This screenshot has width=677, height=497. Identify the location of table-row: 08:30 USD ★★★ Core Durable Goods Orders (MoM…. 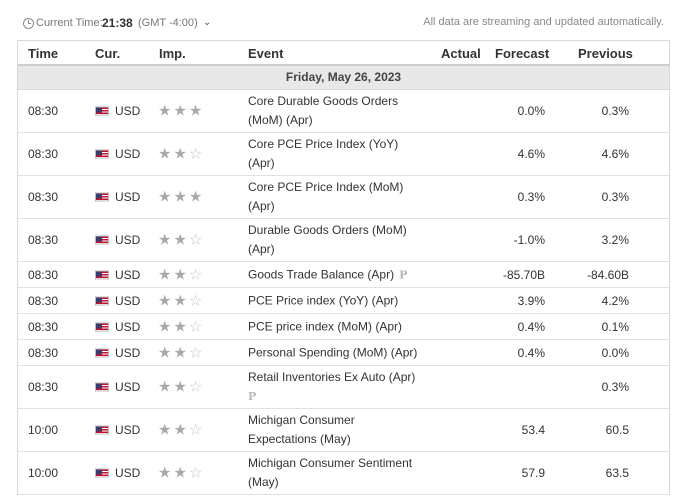
(343, 111).